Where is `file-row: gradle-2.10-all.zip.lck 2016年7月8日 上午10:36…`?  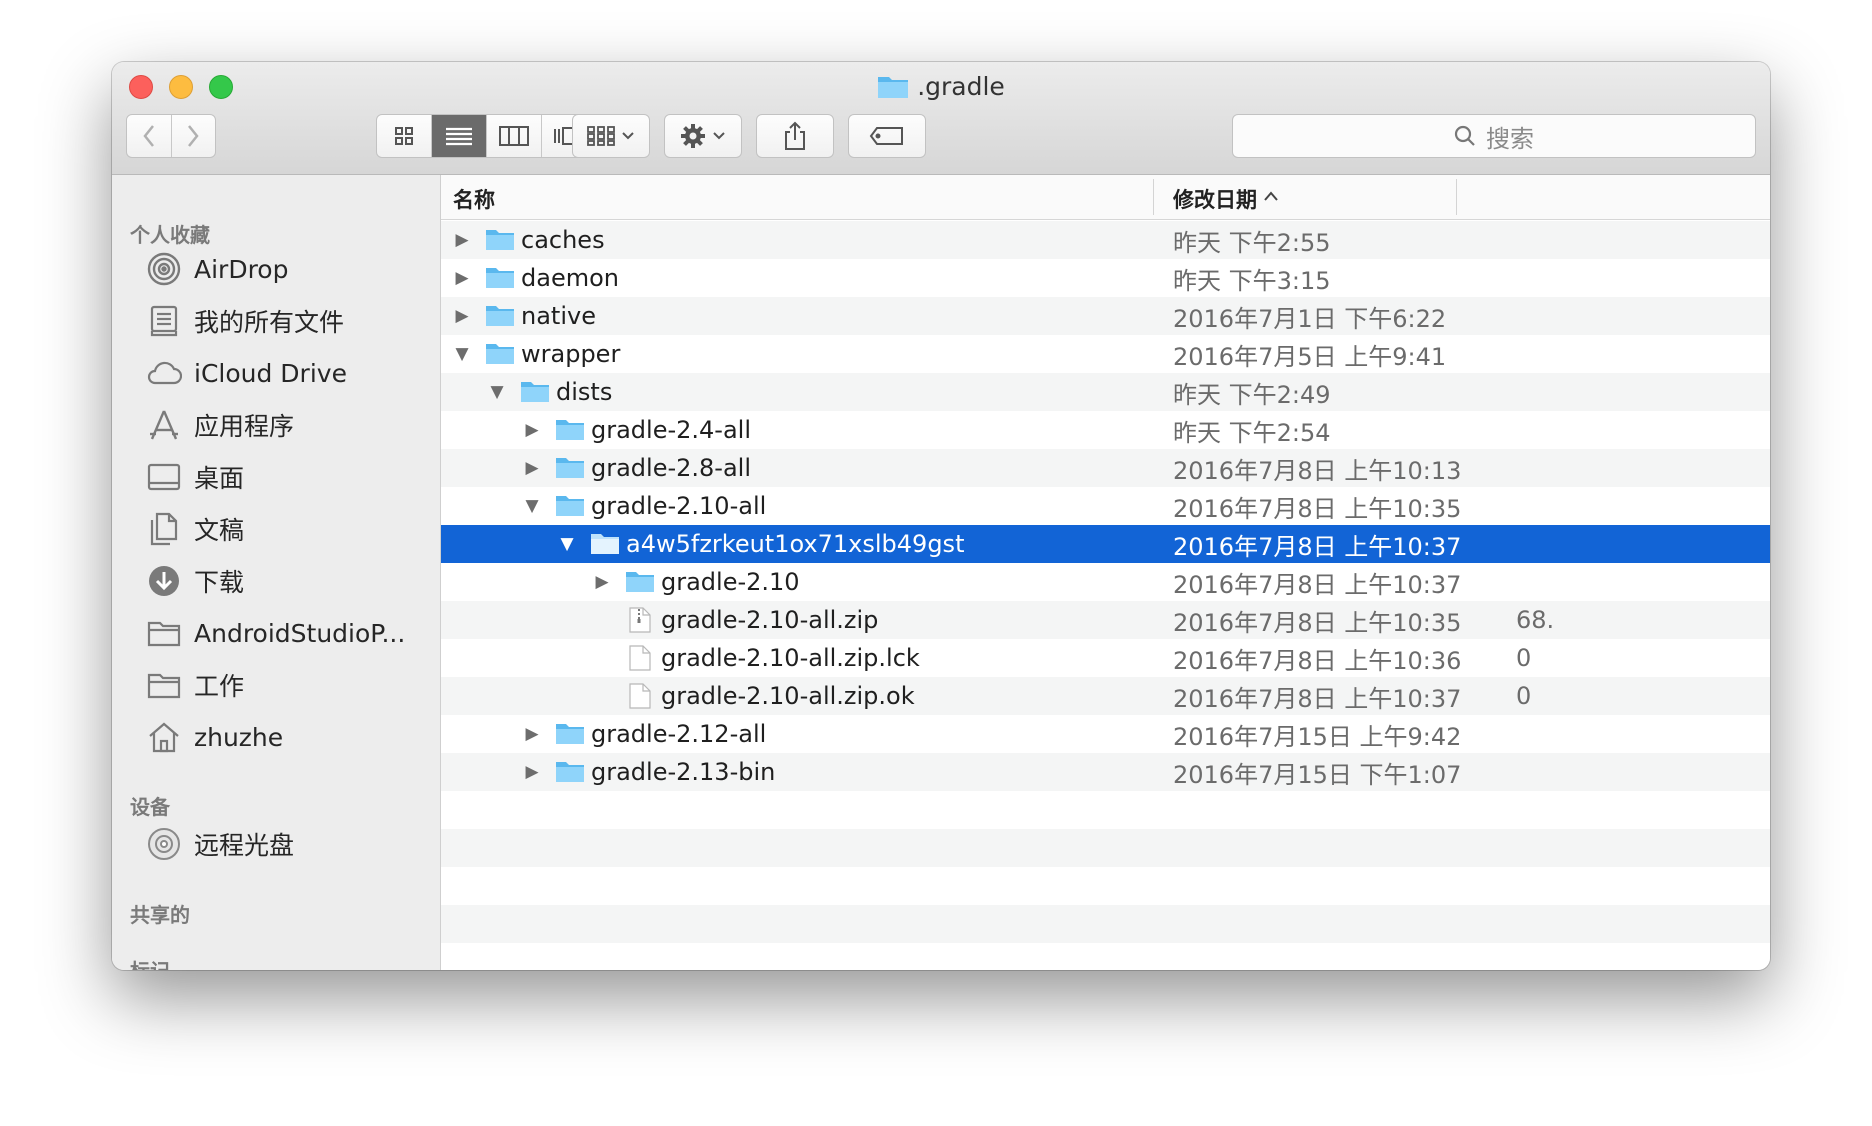
file-row: gradle-2.10-all.zip.lck 2016年7月8日 上午10:36… is located at coordinates (1105, 658).